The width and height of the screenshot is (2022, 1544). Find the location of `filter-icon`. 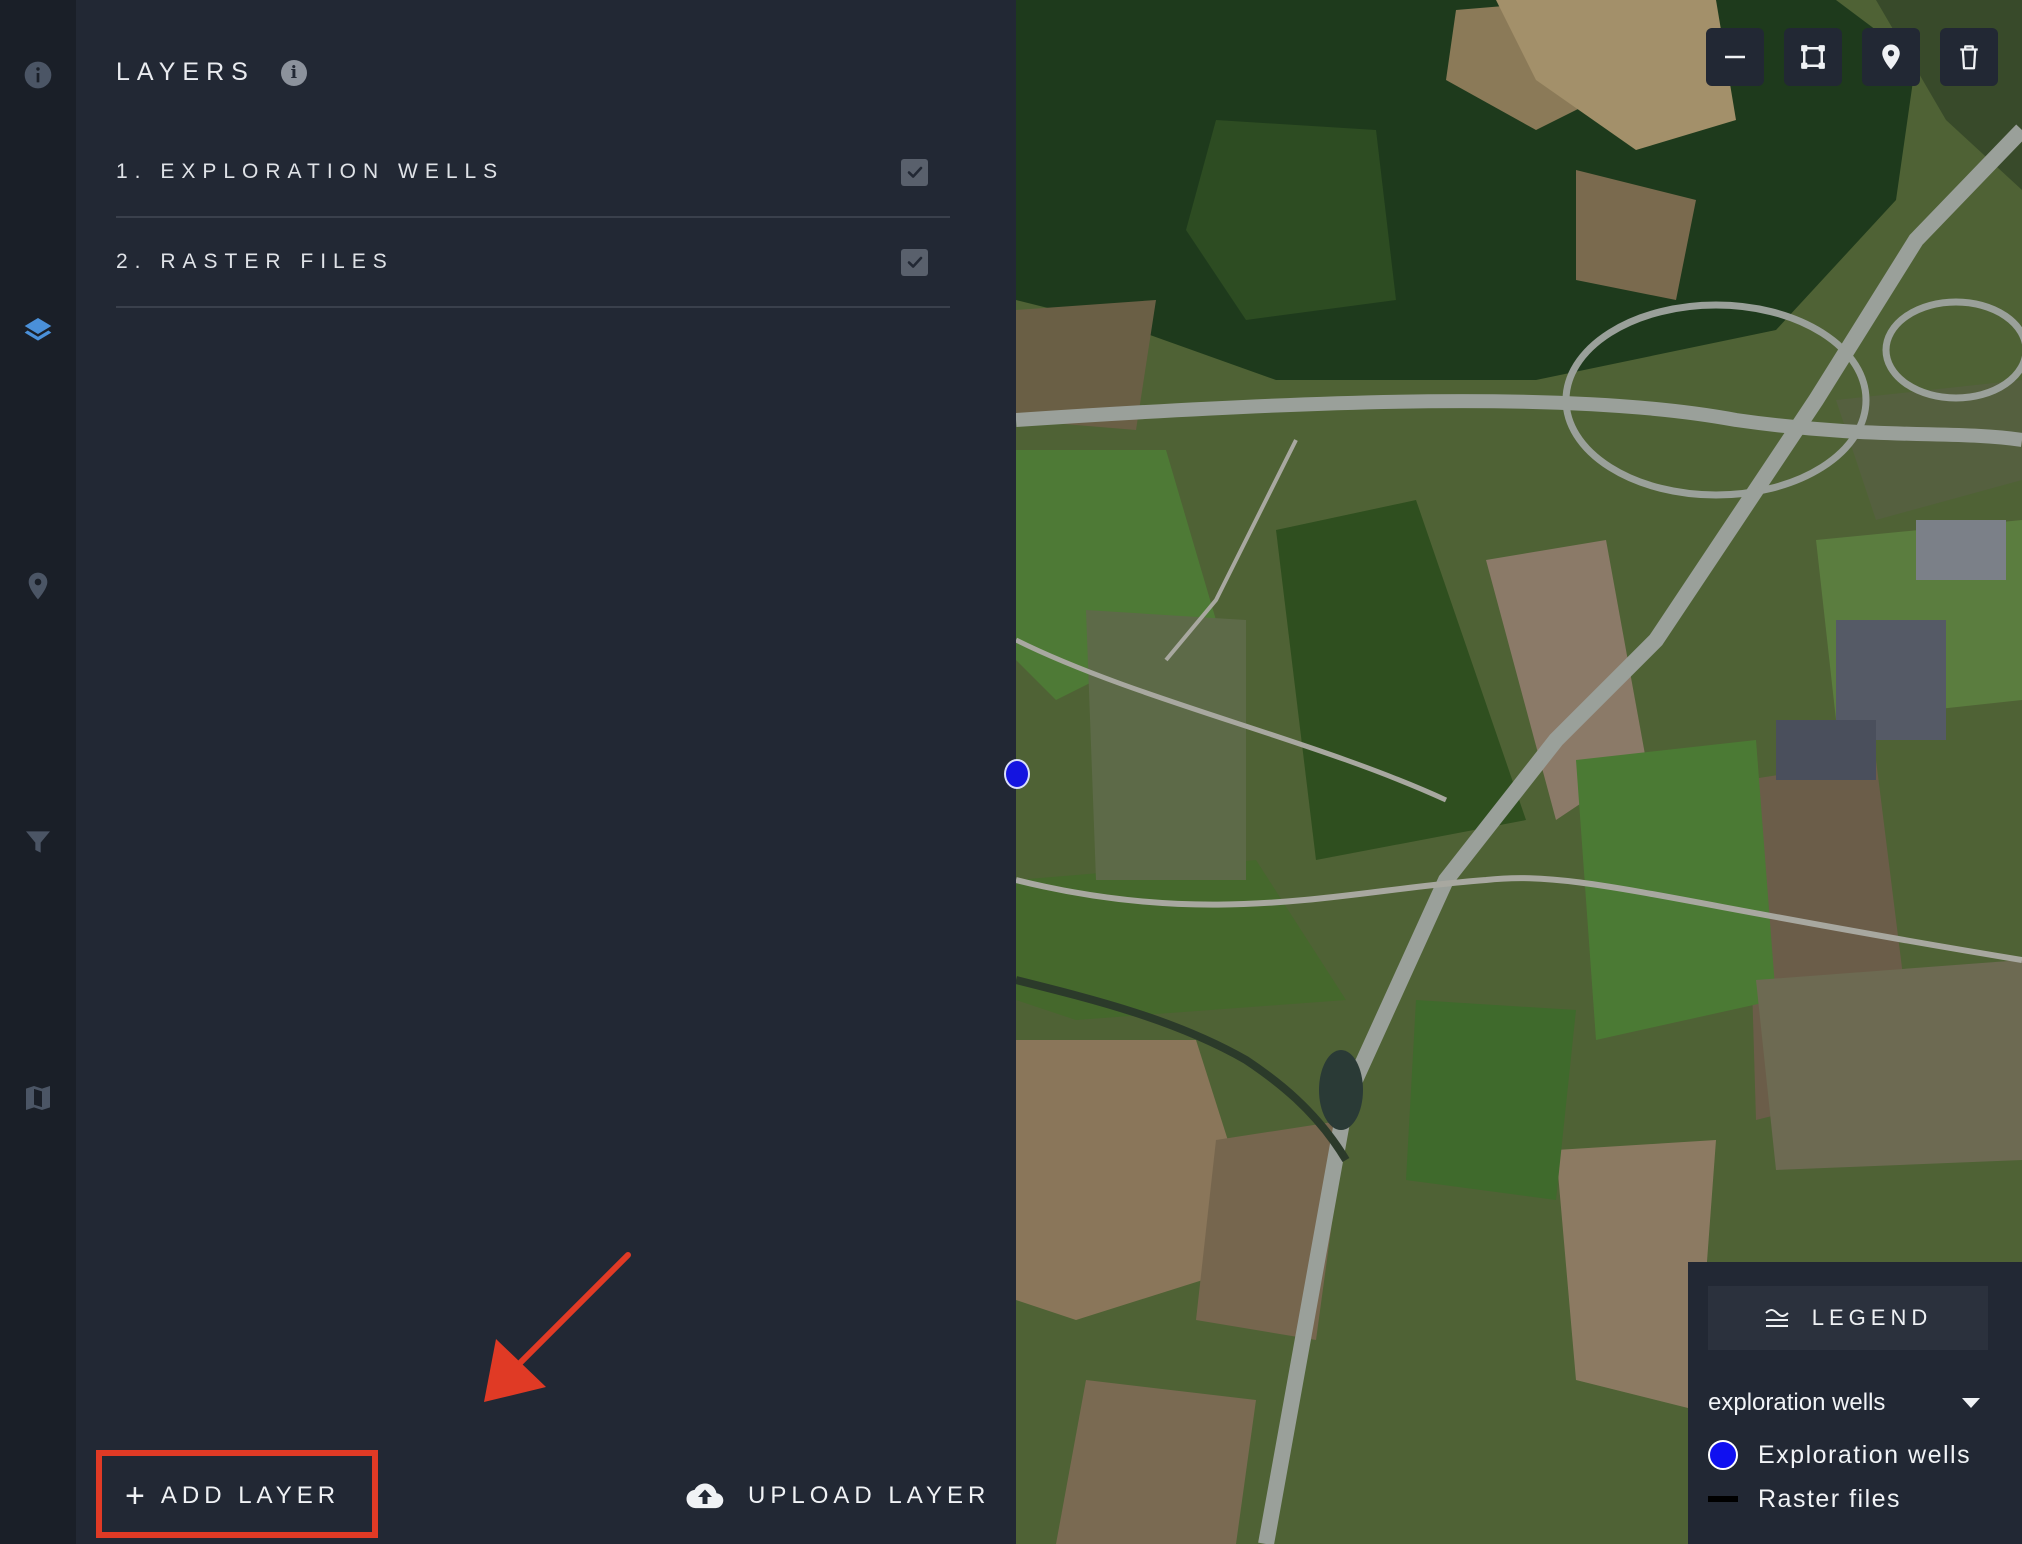

filter-icon is located at coordinates (38, 842).